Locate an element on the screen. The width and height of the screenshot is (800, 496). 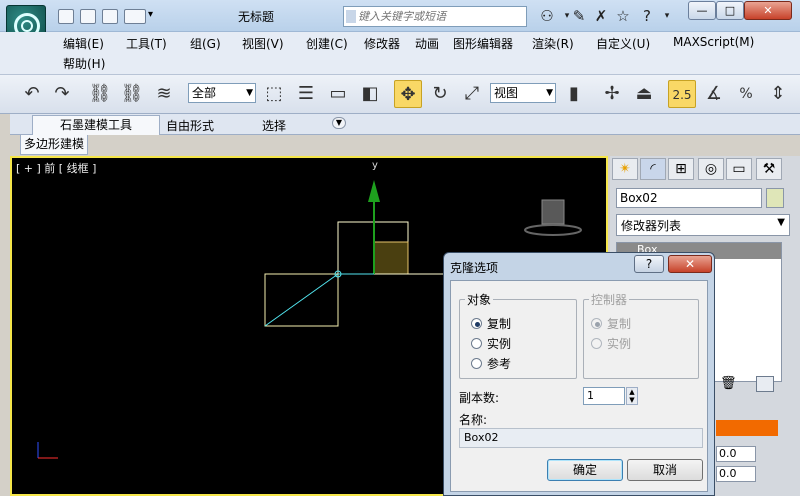
redo-icon: ↷ is located at coordinates (62, 94).